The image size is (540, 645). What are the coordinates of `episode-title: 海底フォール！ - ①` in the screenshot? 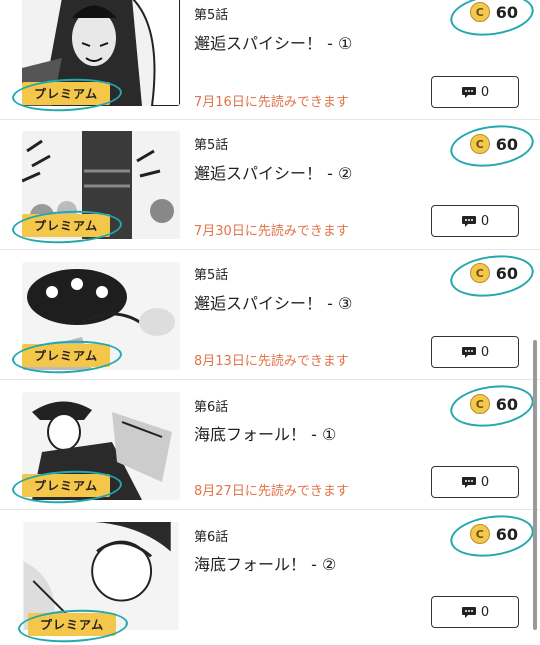 It's located at (265, 434).